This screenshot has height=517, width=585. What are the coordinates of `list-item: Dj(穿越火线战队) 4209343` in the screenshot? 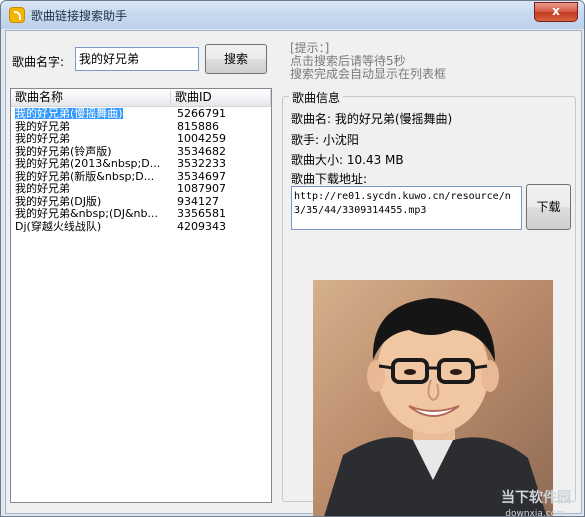 It's located at (141, 226).